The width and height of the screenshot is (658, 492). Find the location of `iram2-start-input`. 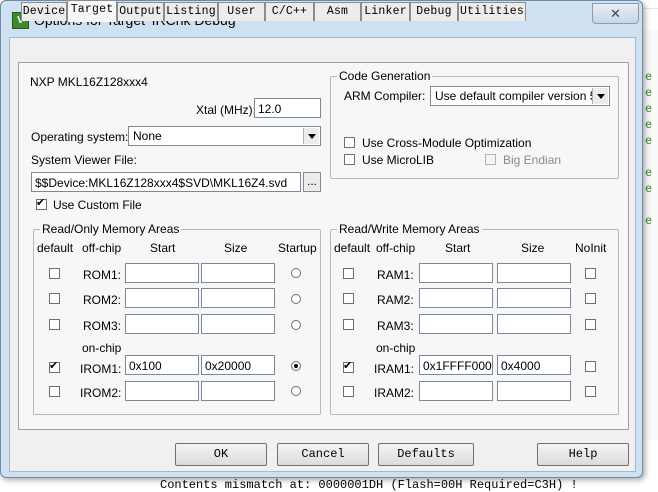

iram2-start-input is located at coordinates (456, 391).